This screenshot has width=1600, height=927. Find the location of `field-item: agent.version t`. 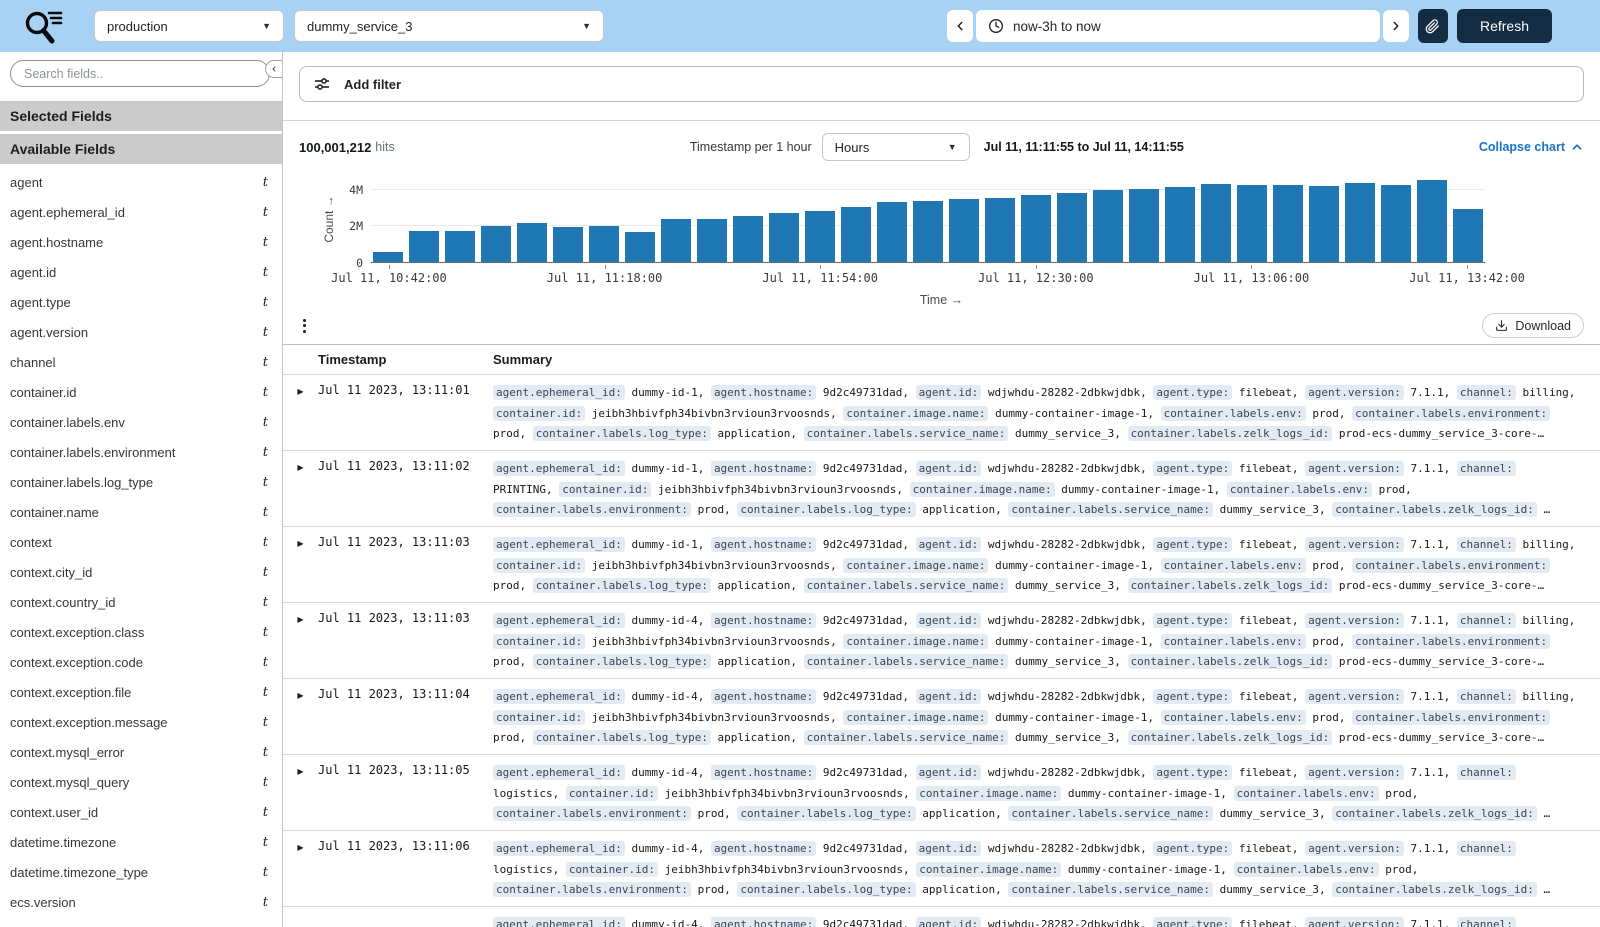

field-item: agent.version t is located at coordinates (141, 332).